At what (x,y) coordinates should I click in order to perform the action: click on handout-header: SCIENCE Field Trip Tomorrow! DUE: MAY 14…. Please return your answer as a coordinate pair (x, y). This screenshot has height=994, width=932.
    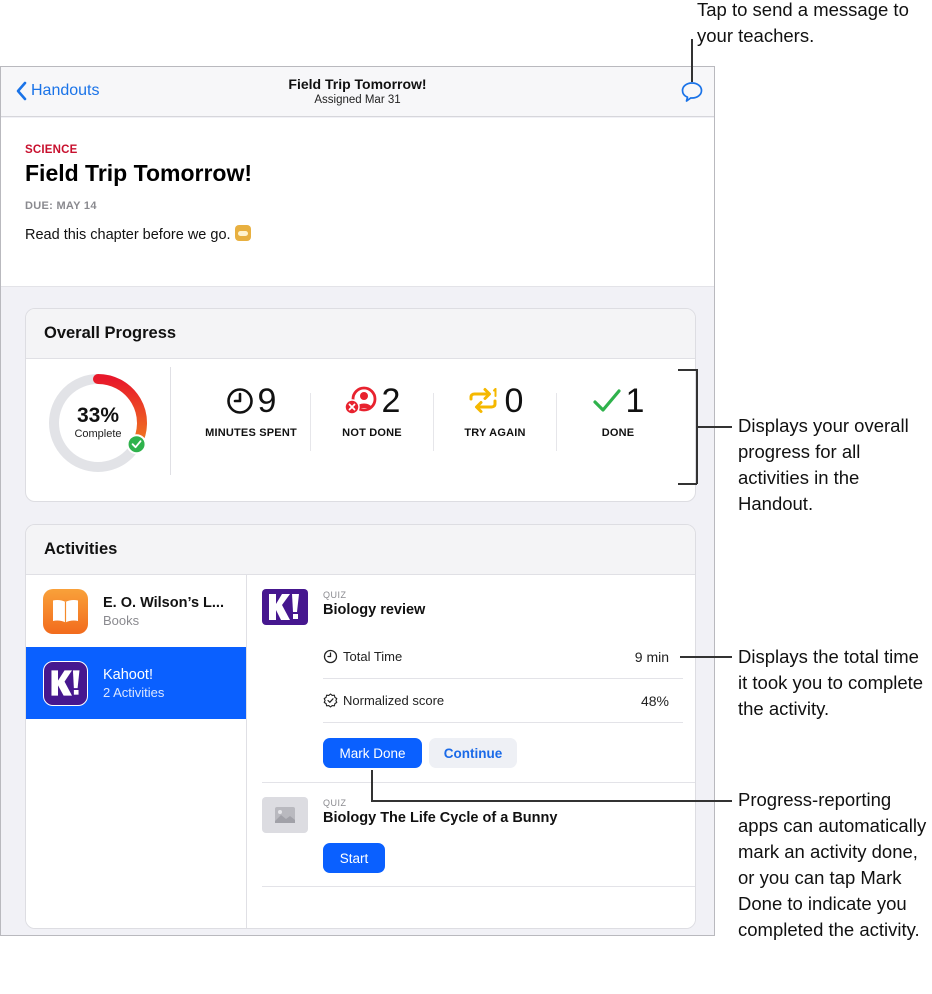
    Looking at the image, I should click on (357, 202).